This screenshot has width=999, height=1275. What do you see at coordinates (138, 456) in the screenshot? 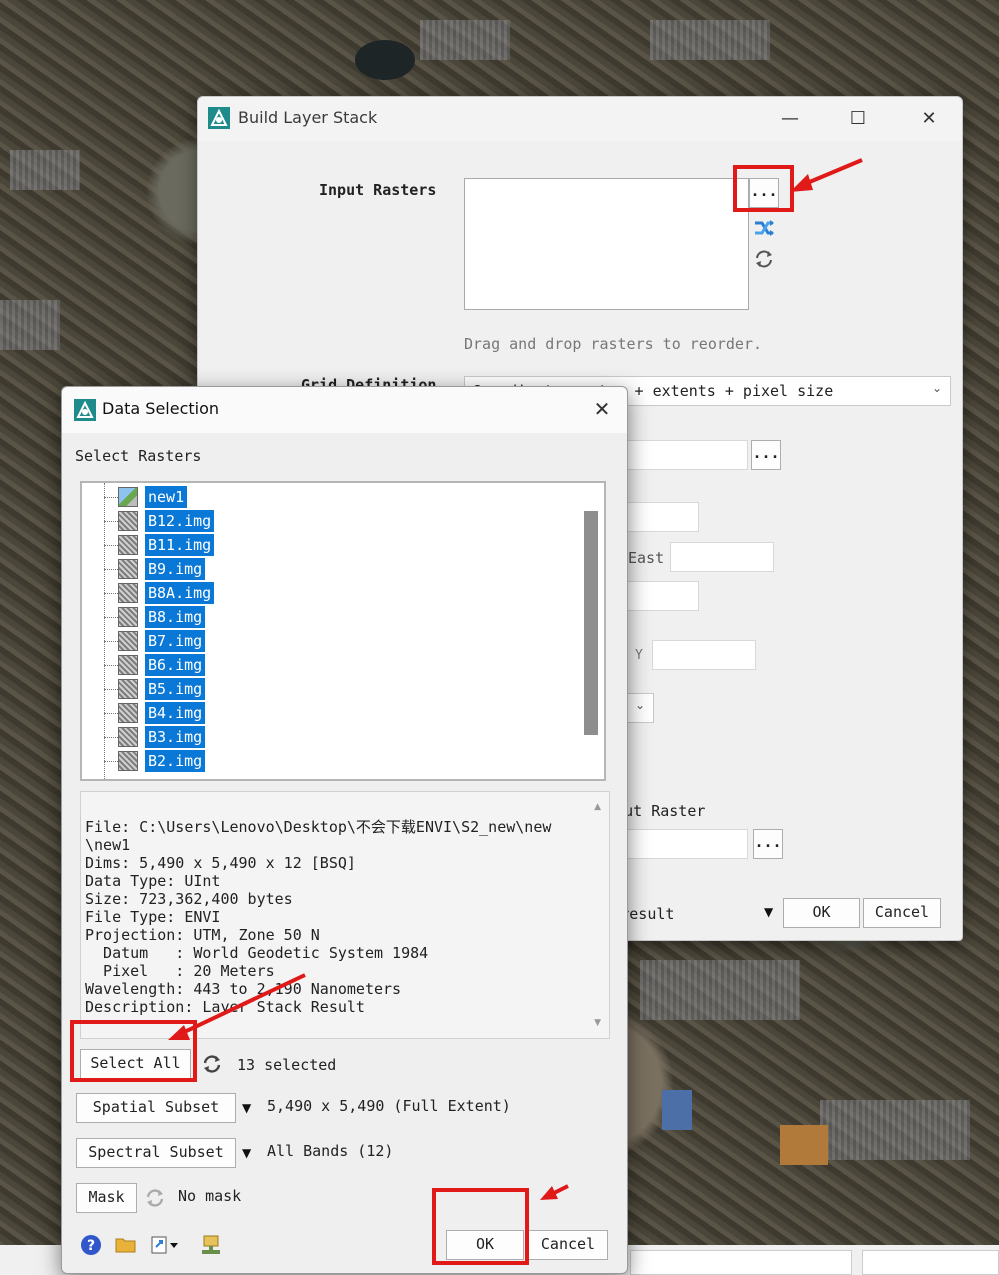
I see `select-rasters-label: Select Rasters` at bounding box center [138, 456].